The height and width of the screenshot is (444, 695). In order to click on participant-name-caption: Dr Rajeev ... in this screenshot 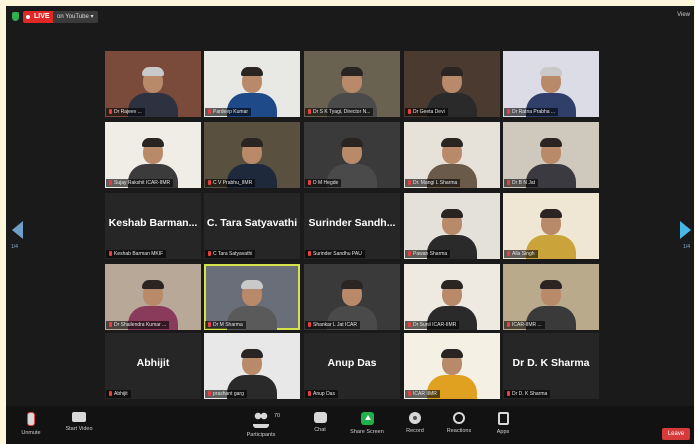, I will do `click(125, 112)`.